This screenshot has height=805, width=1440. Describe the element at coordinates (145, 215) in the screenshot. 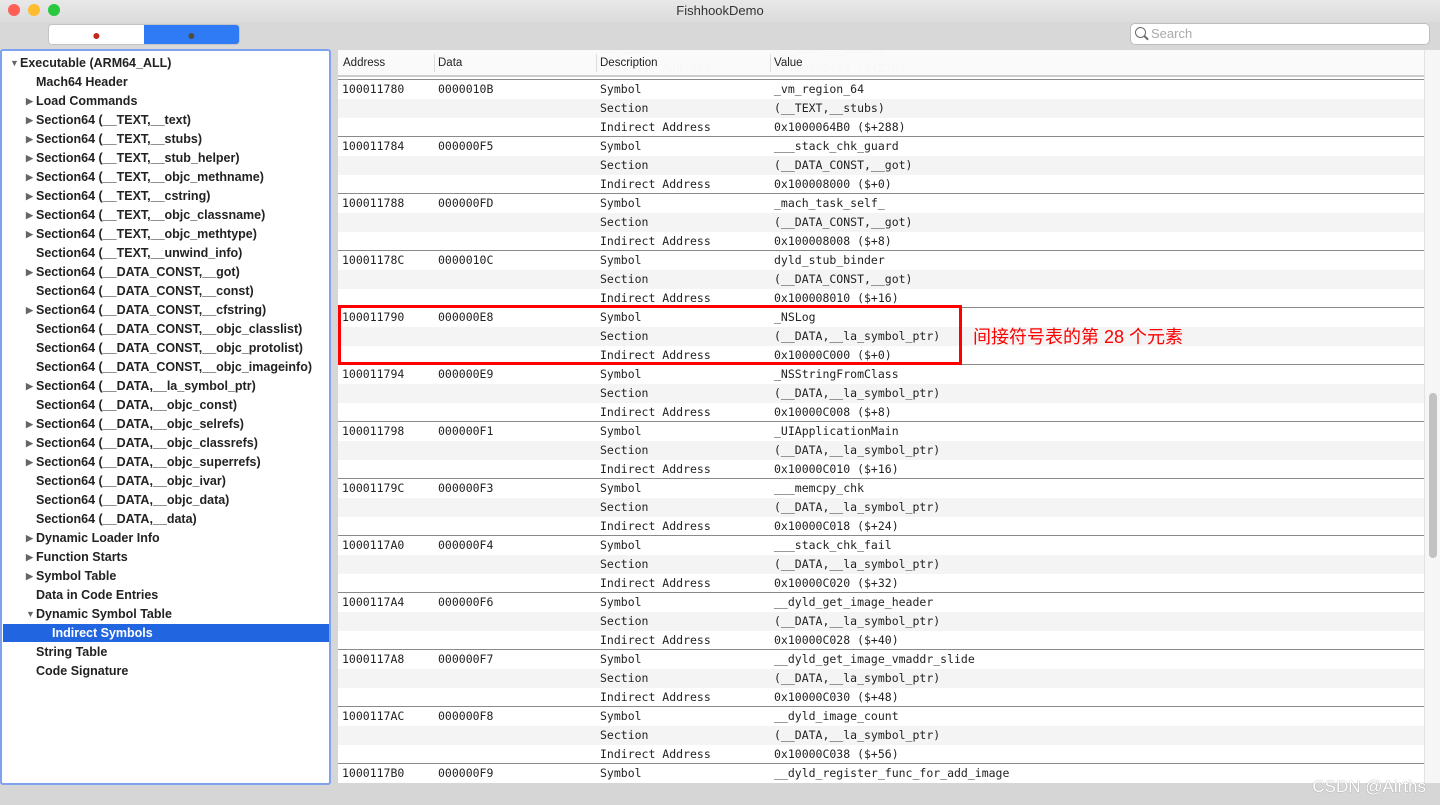

I see `tree-item: ▶ Section64 (__TEXT,__objc_classname)` at that location.